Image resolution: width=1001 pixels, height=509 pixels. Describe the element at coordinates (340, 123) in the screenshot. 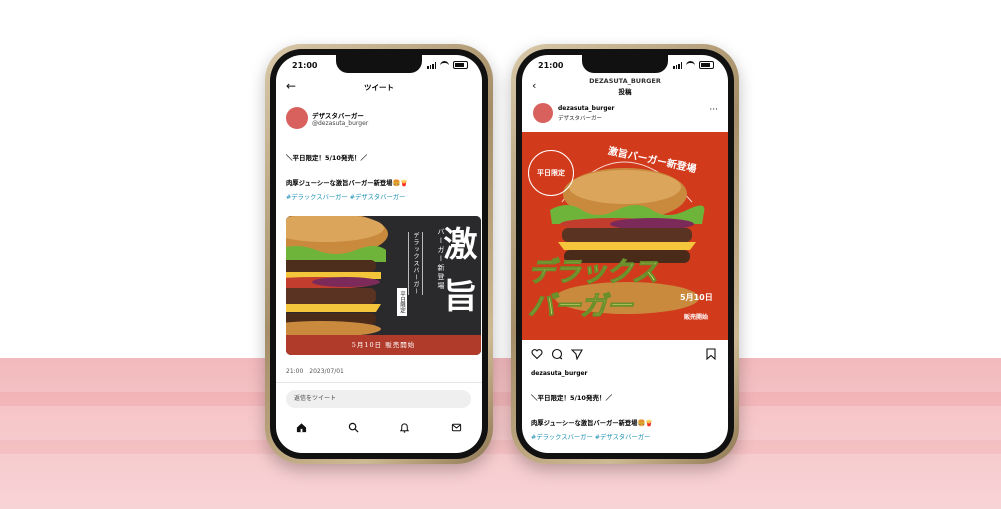

I see `user-handle: @dezasuta_burger` at that location.